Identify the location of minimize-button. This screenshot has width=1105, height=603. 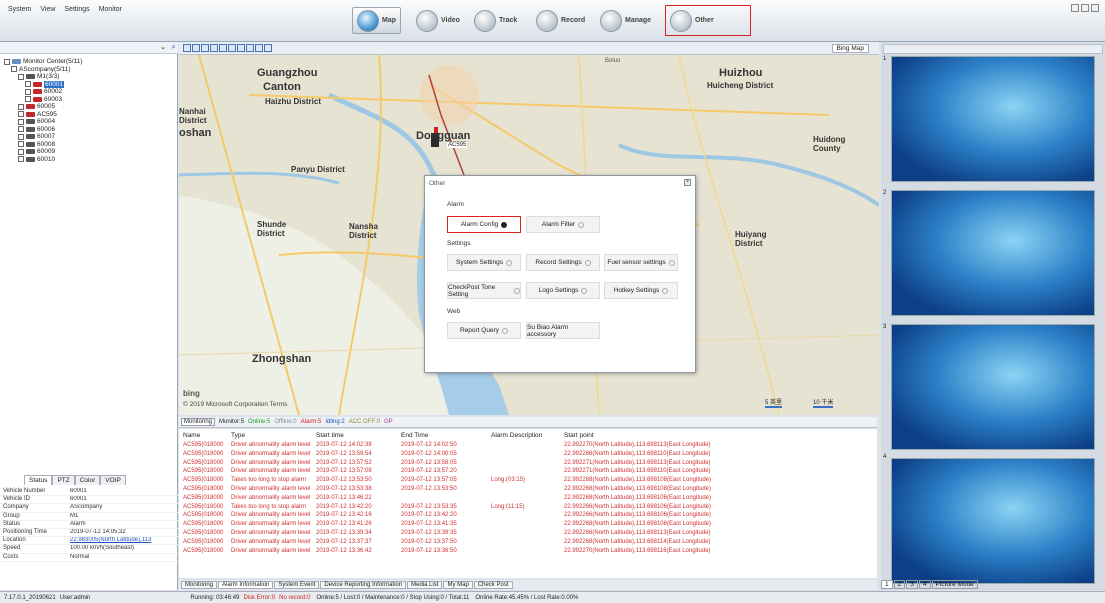
(1075, 8).